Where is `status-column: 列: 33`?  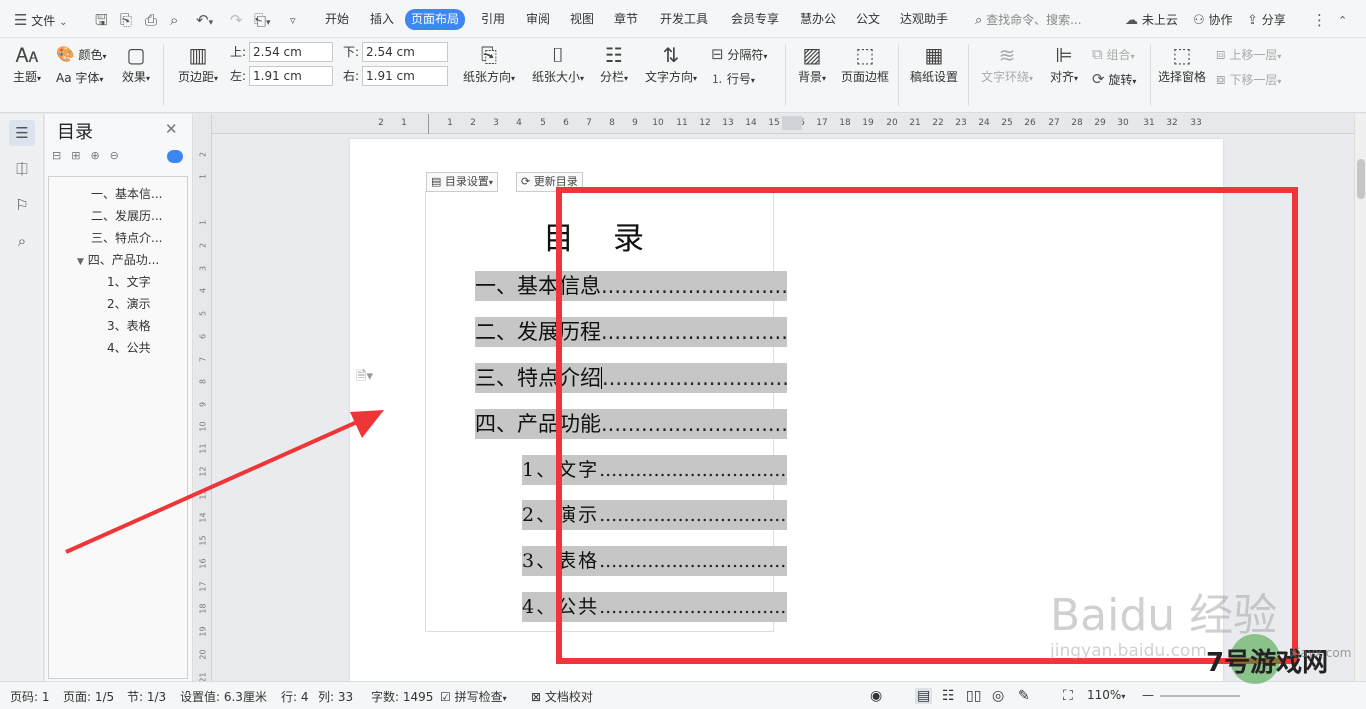 status-column: 列: 33 is located at coordinates (335, 696).